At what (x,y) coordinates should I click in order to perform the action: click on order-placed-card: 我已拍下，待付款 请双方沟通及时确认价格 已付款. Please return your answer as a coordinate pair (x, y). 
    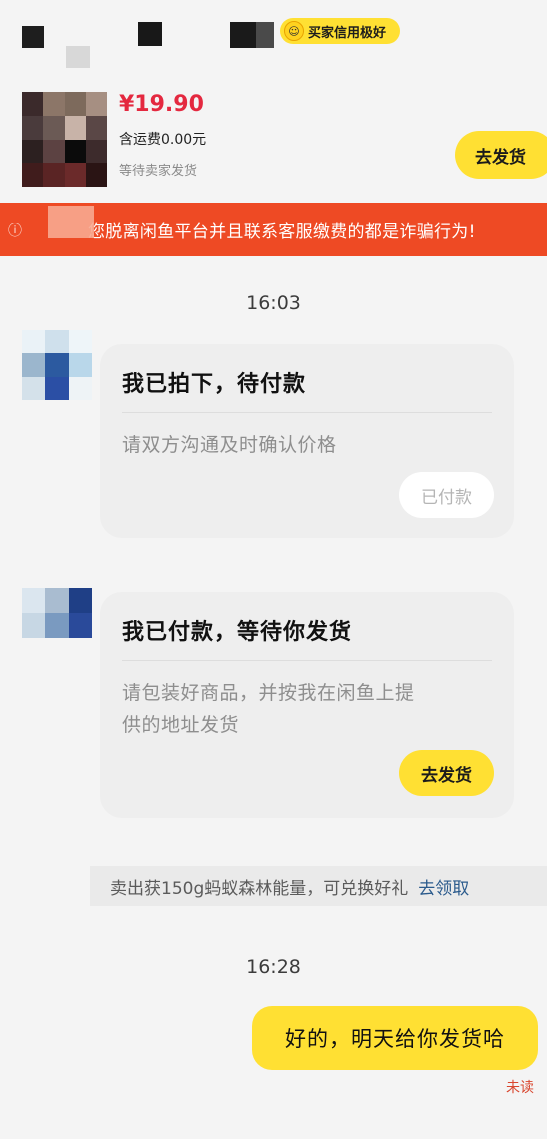
    Looking at the image, I should click on (307, 441).